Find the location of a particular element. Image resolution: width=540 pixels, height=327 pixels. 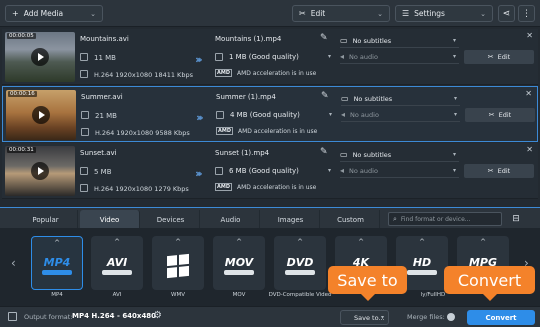

format-tile-mov: ^ MOV is located at coordinates (239, 263).